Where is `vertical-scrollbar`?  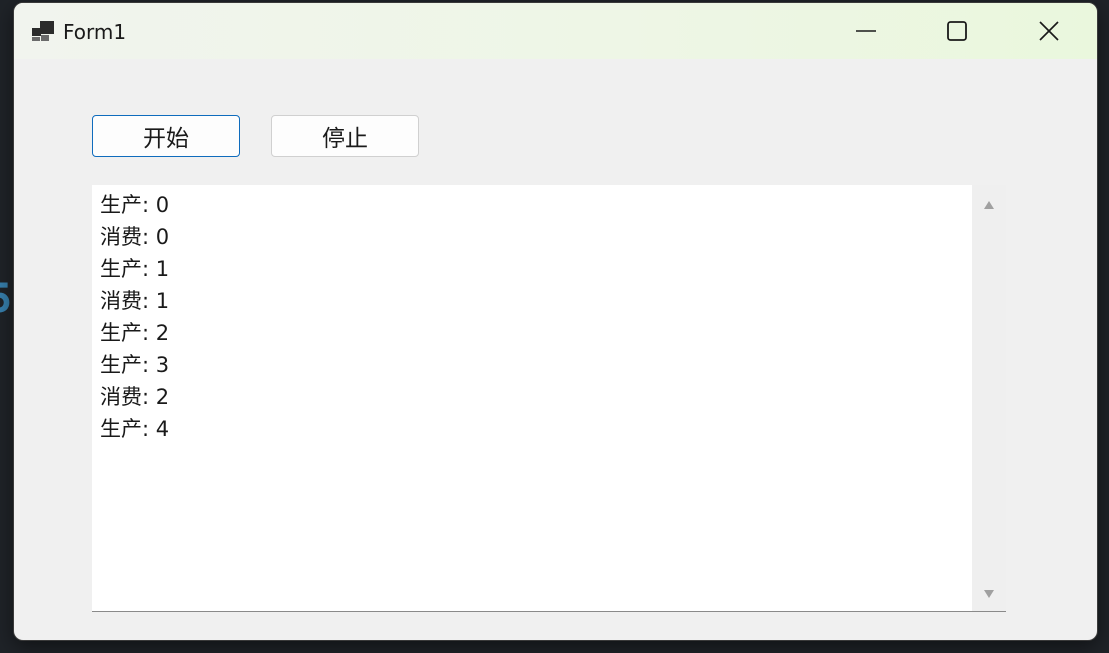 vertical-scrollbar is located at coordinates (989, 398).